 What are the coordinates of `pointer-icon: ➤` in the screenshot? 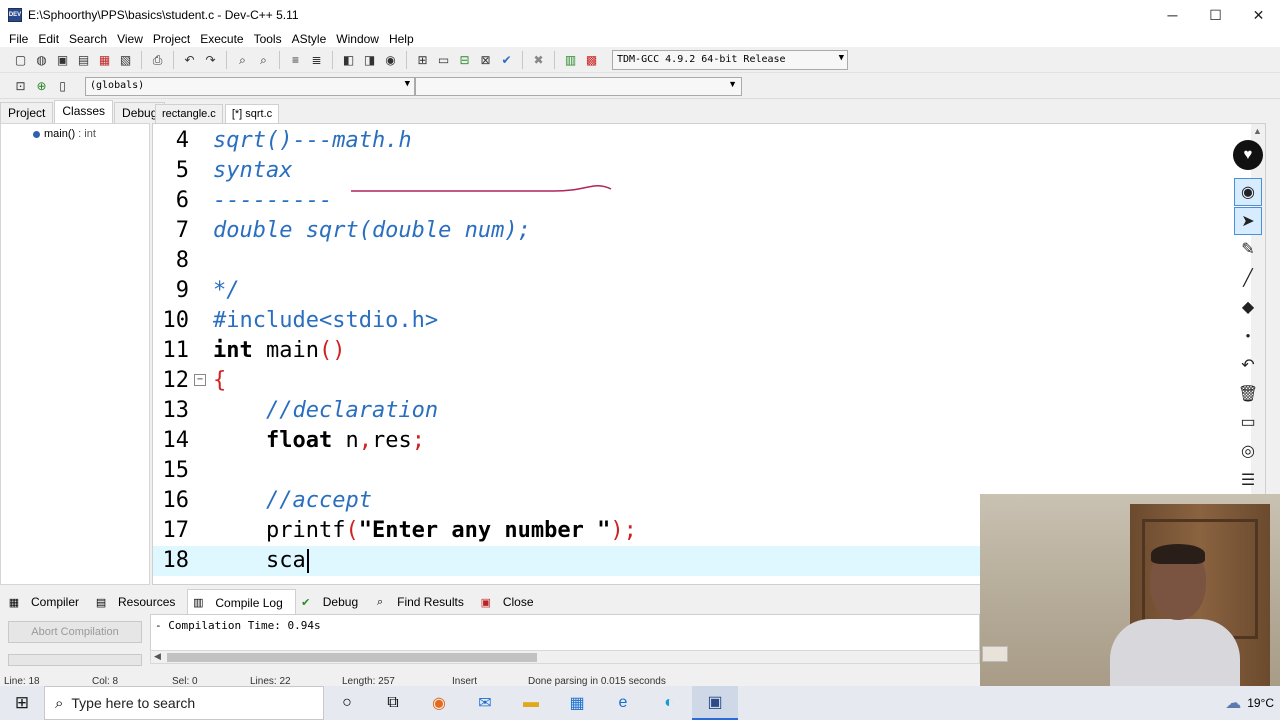 It's located at (1248, 220).